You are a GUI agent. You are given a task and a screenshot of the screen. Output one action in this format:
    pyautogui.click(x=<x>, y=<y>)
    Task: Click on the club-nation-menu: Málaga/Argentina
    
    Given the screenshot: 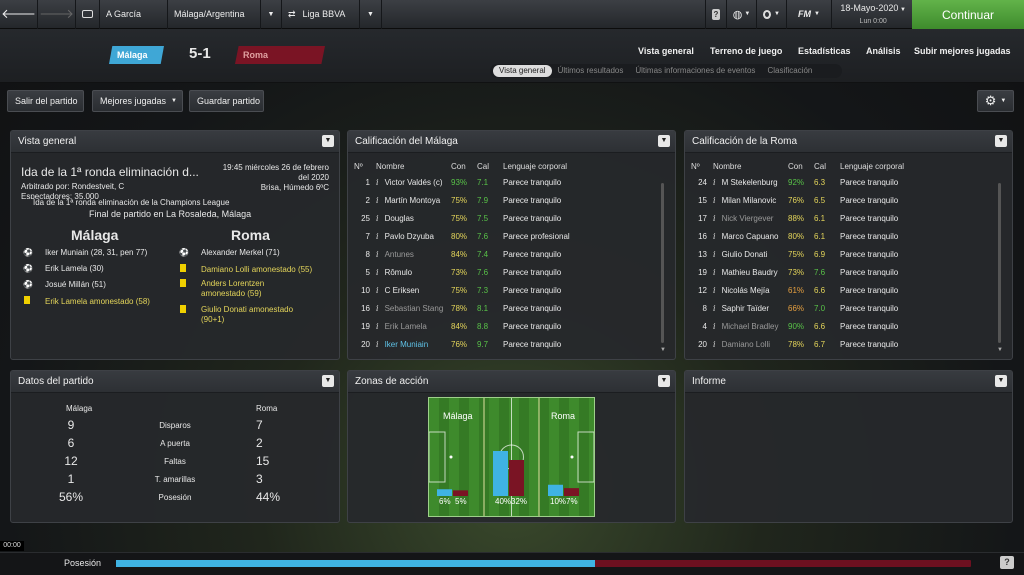 What is the action you would take?
    pyautogui.click(x=214, y=14)
    